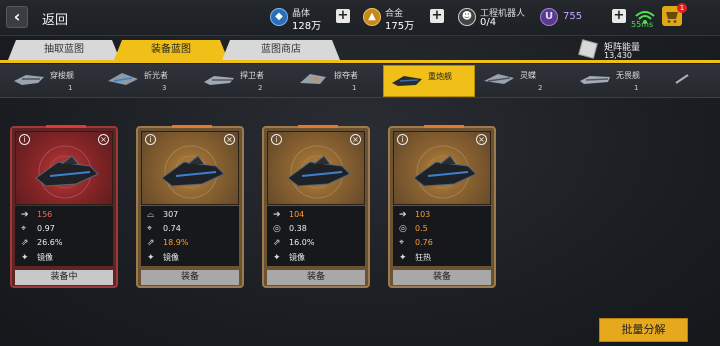 The width and height of the screenshot is (720, 346). I want to click on card-stat: ➔ 156, so click(37, 215).